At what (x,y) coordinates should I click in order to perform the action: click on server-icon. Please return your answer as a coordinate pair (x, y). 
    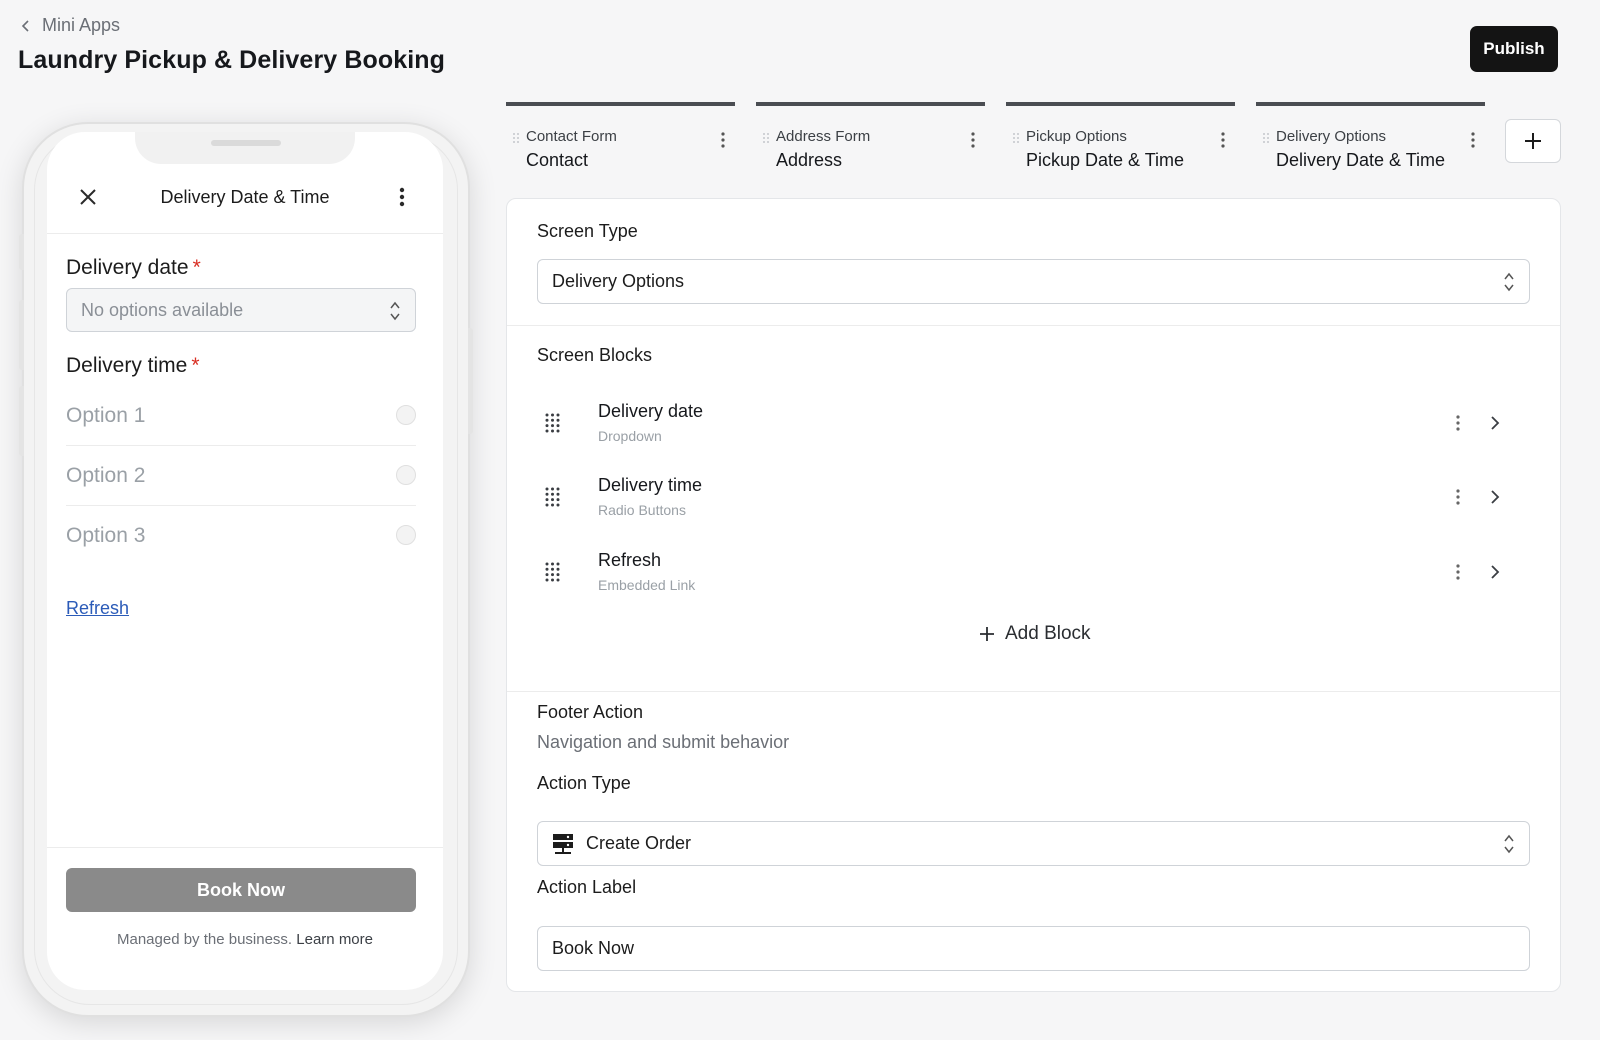
    Looking at the image, I should click on (563, 843).